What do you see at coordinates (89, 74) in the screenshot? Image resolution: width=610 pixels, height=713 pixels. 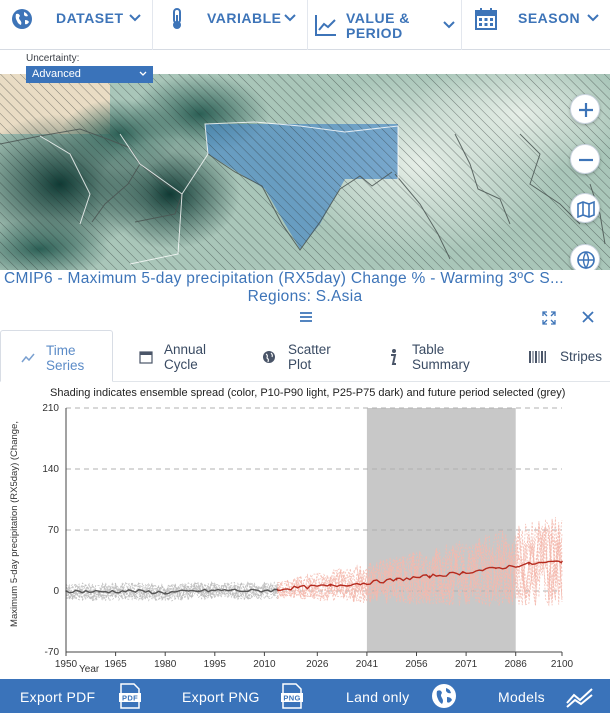 I see `uncertainty-select: Advanced` at bounding box center [89, 74].